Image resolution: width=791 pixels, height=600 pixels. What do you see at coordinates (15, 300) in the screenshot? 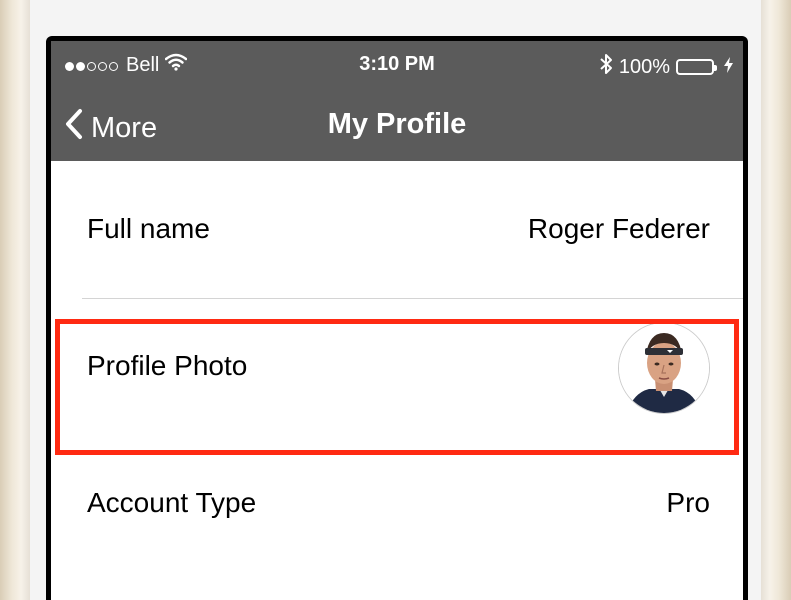
I see `phone-bezel-left` at bounding box center [15, 300].